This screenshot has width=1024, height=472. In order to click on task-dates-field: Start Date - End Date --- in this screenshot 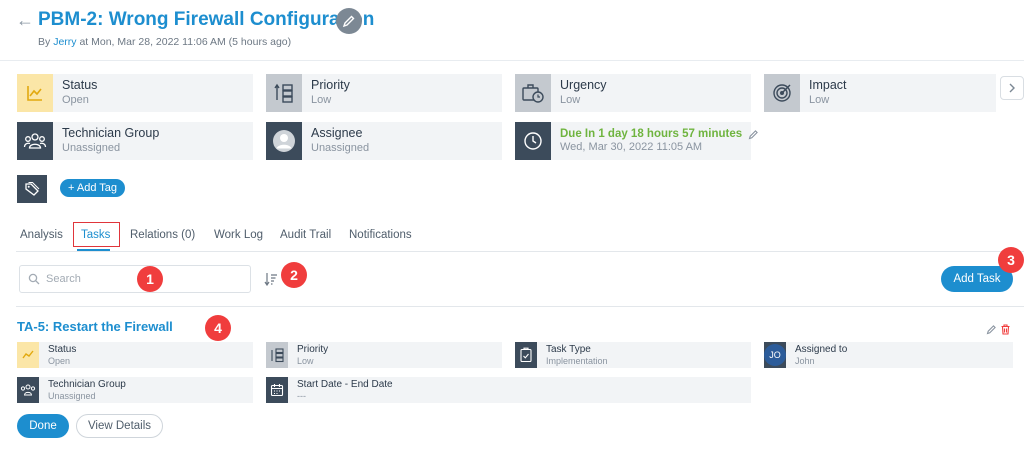, I will do `click(508, 390)`.